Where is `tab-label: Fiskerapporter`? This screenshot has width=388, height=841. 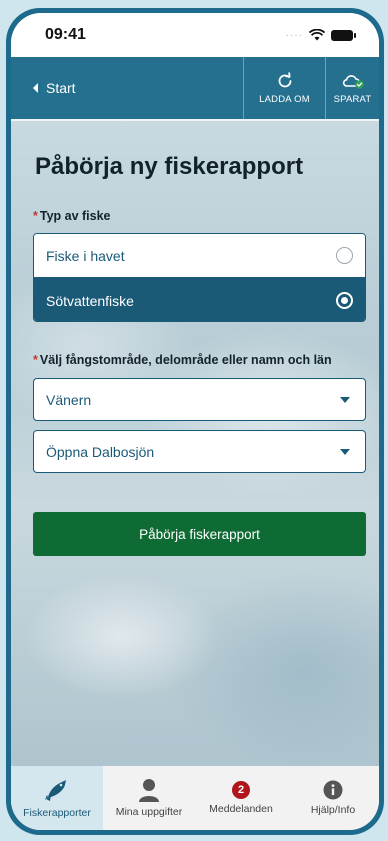 tab-label: Fiskerapporter is located at coordinates (57, 813).